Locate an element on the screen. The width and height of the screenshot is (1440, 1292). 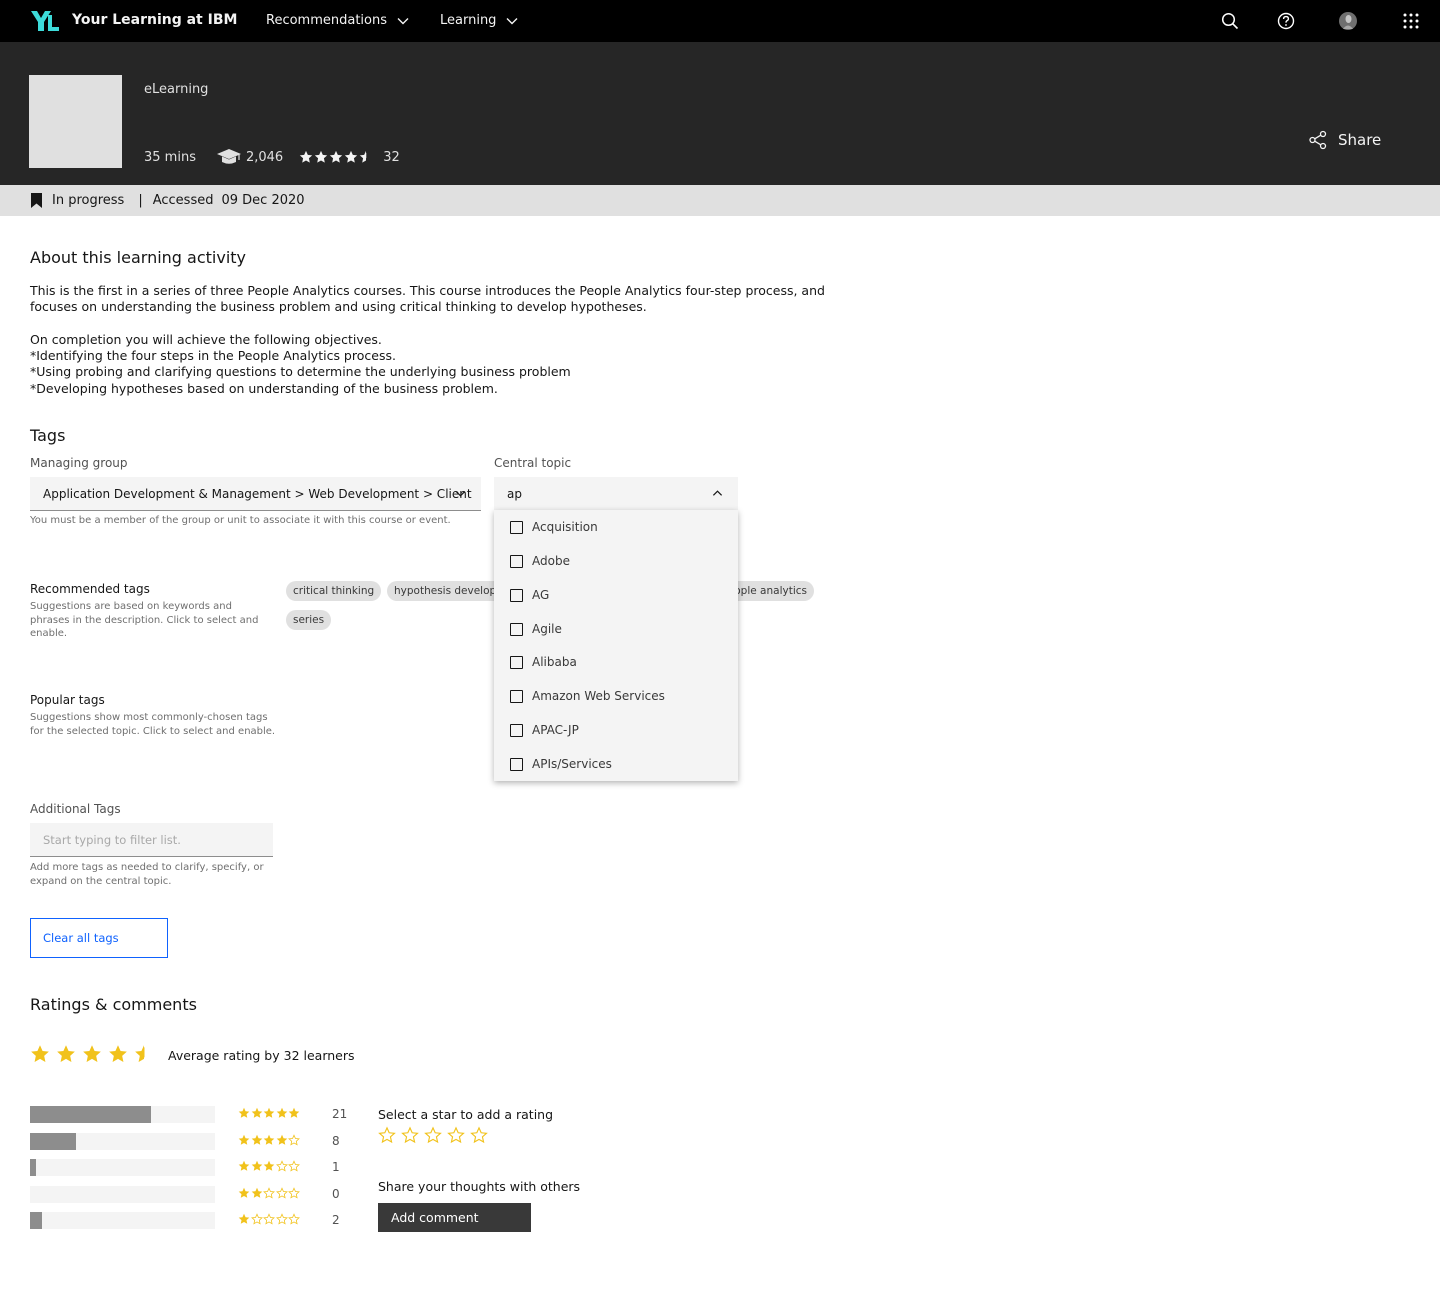
menu-recommendations: Recommendations is located at coordinates (337, 20).